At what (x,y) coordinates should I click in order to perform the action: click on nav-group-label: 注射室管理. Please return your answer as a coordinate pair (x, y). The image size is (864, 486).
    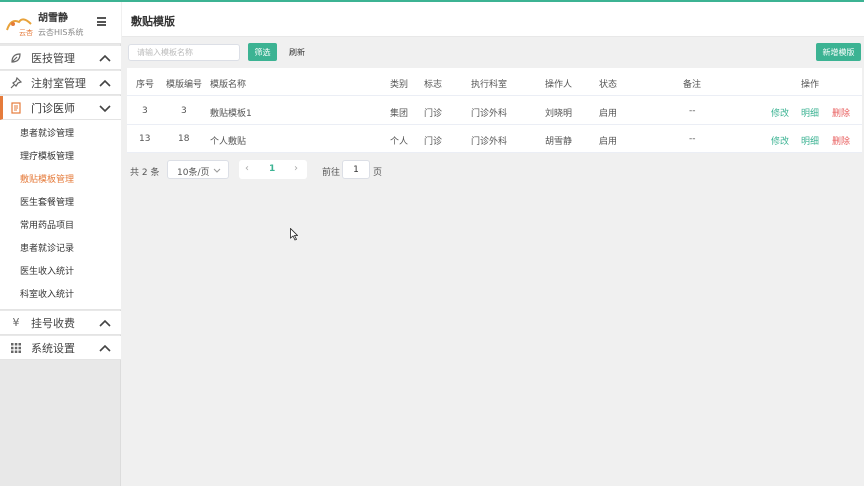
    Looking at the image, I should click on (58, 83).